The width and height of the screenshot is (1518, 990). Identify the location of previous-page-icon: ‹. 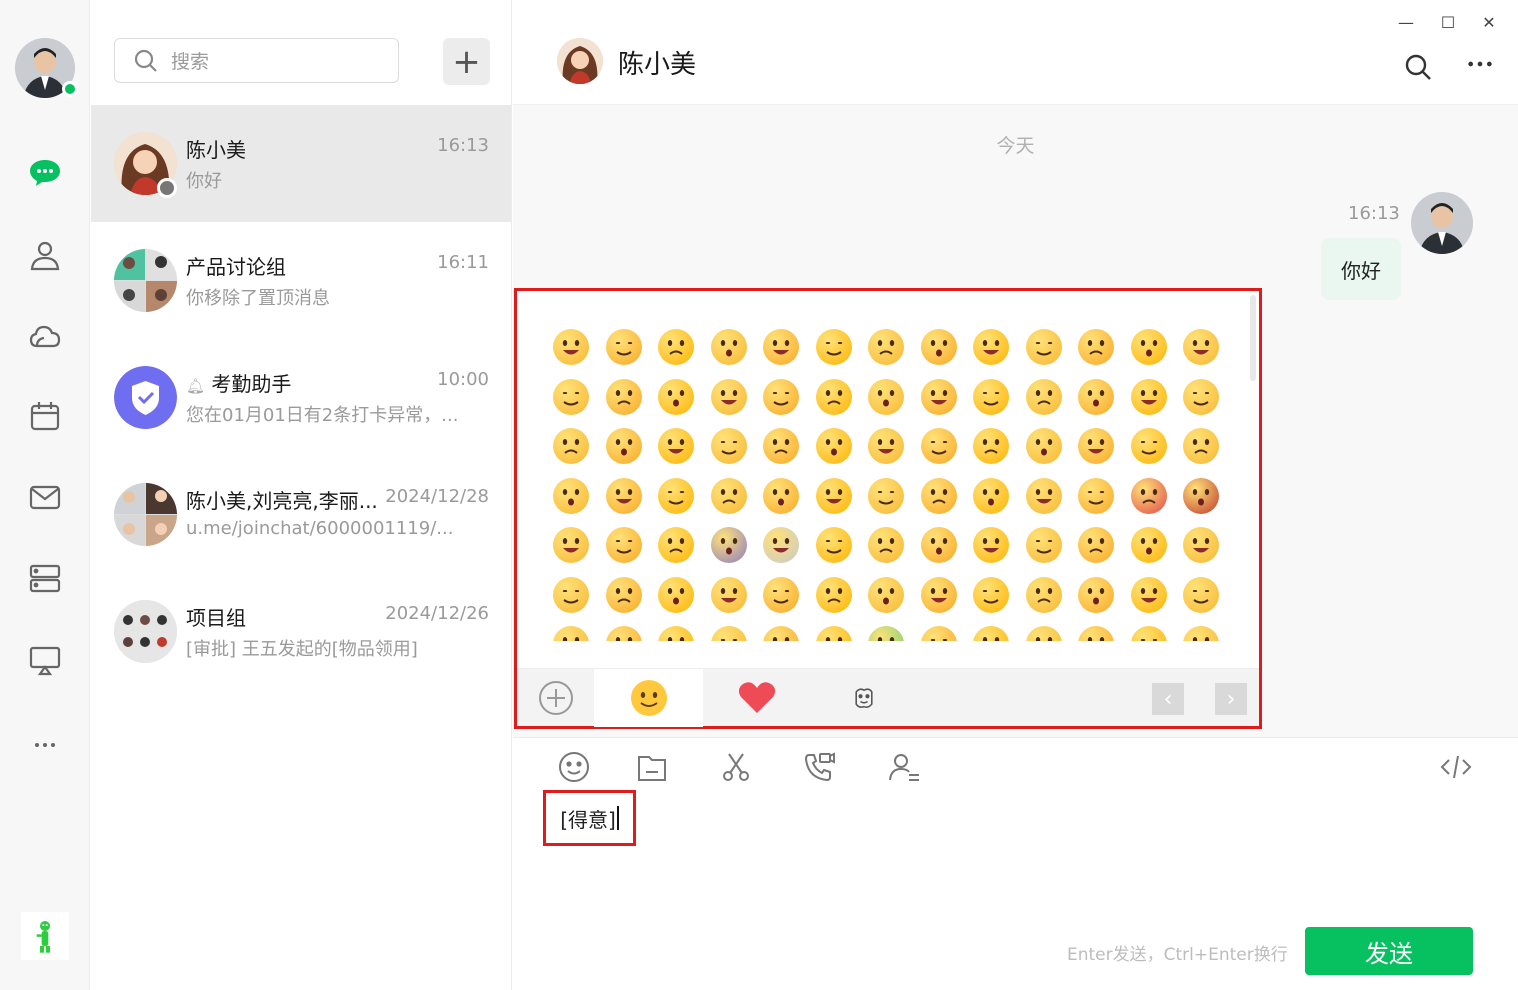
(1168, 699).